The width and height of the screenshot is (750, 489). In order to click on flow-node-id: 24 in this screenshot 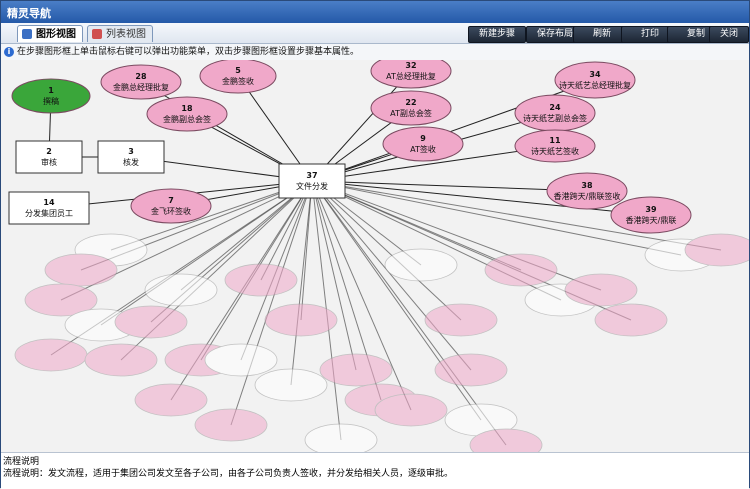, I will do `click(555, 107)`.